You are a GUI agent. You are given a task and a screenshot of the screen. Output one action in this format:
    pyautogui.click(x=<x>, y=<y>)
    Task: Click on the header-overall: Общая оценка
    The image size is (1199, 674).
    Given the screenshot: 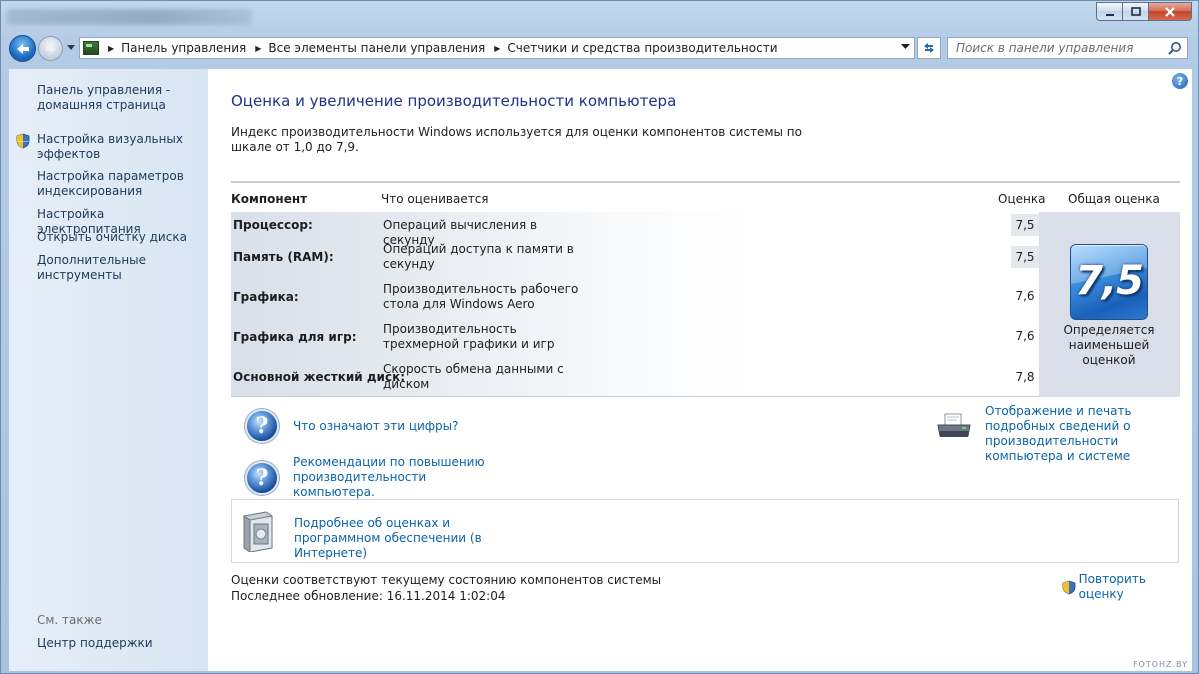 What is the action you would take?
    pyautogui.click(x=1114, y=199)
    